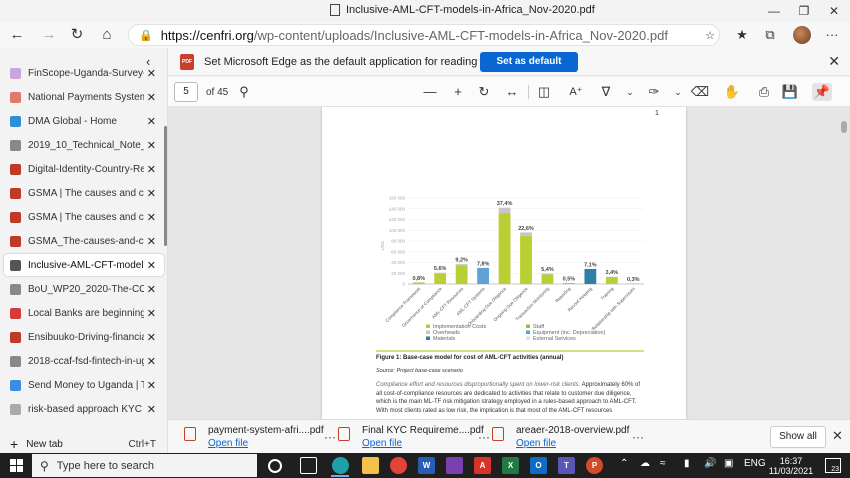 This screenshot has height=478, width=850. I want to click on sidebar-tab-7: GSMA_The-causes-and-consequ✕, so click(84, 241).